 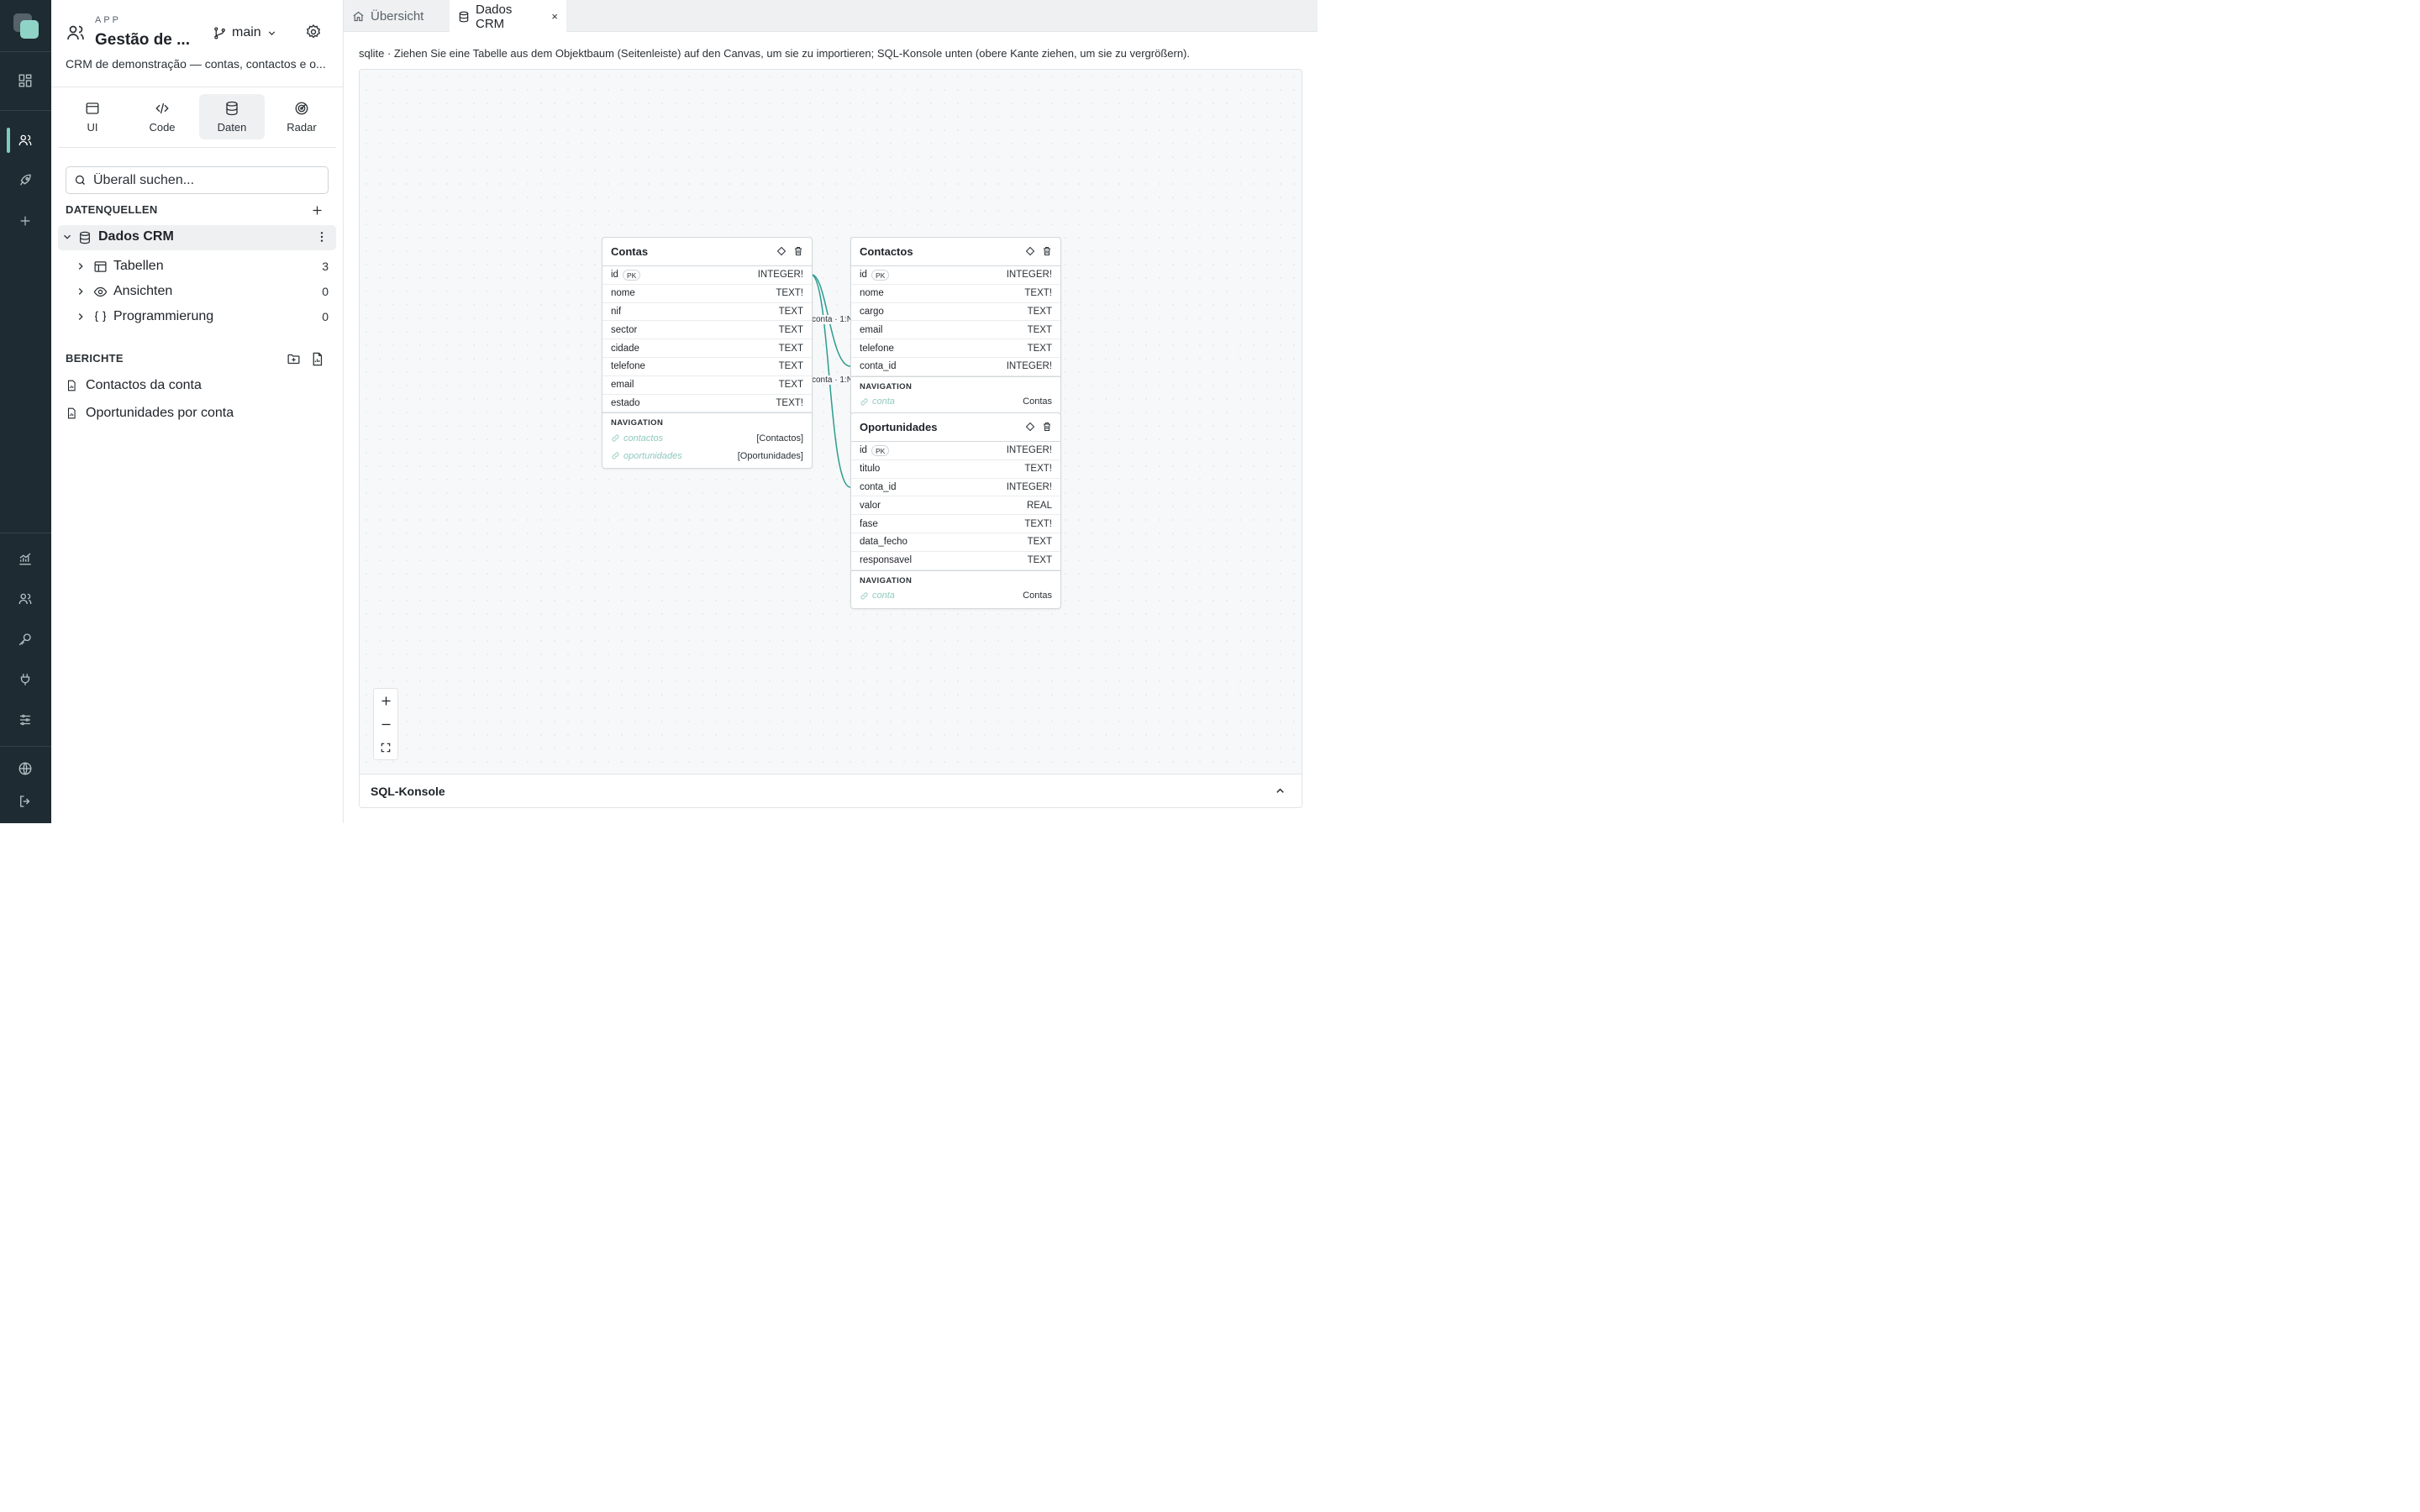 I want to click on logout-icon, so click(x=25, y=801).